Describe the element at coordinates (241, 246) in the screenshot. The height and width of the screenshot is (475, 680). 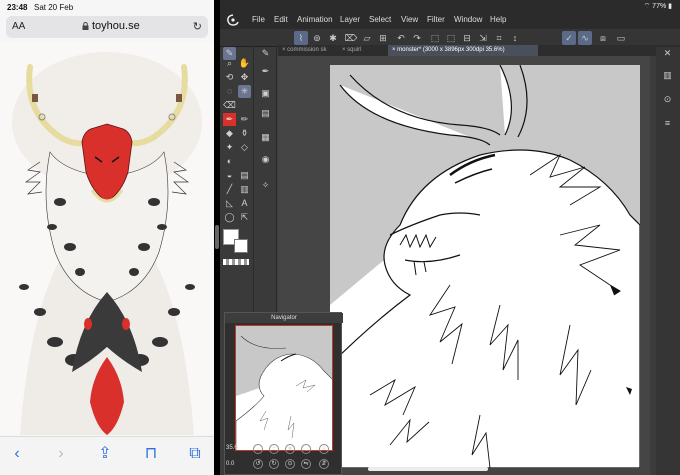
I see `sub-color-swatch` at that location.